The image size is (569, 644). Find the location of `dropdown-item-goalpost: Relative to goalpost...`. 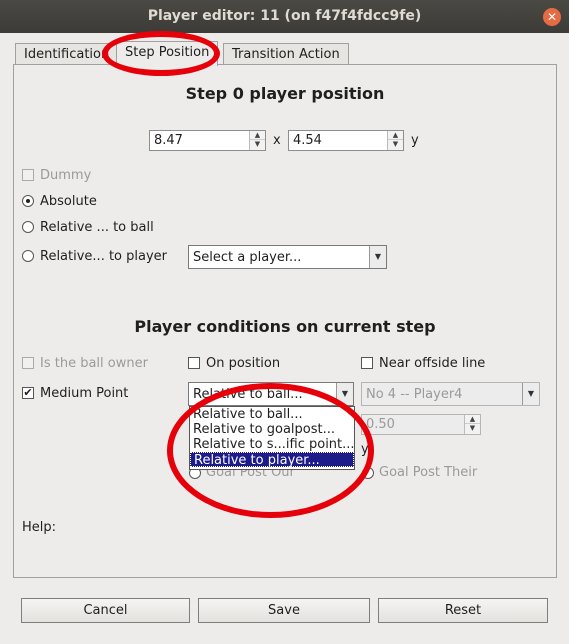

dropdown-item-goalpost: Relative to goalpost... is located at coordinates (272, 429).